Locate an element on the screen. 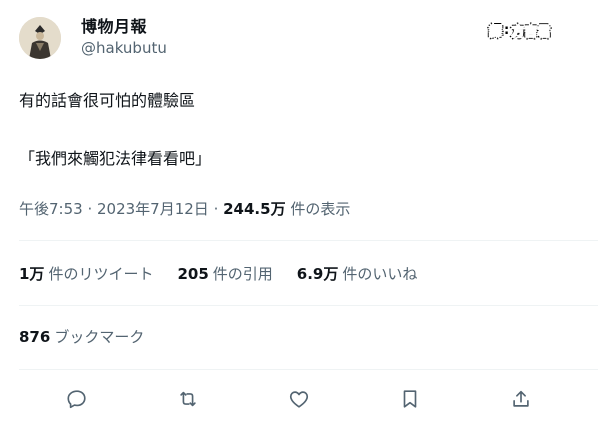  bookmarks-stat: 876 ブックマーク is located at coordinates (81, 337).